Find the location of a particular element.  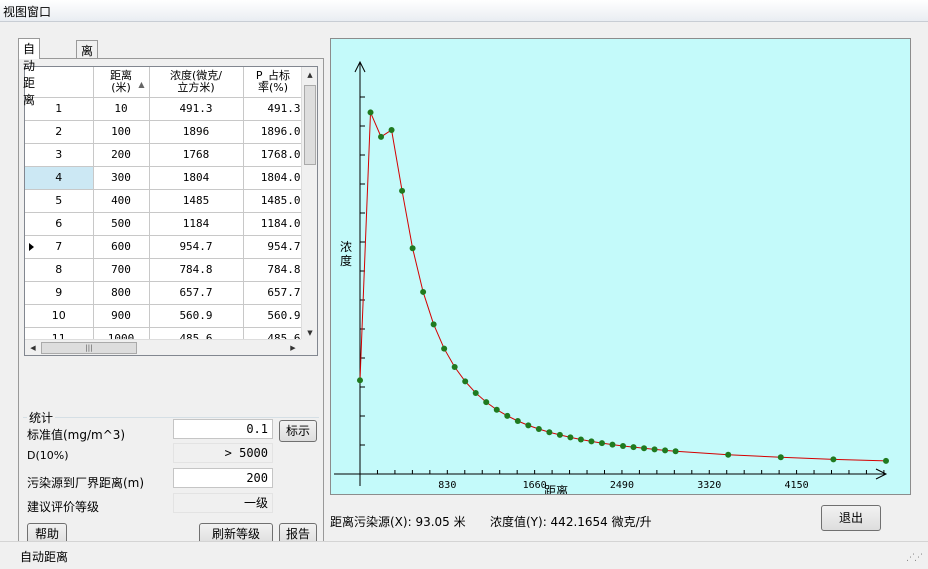

table-row: 9 800 657.7 657.7 is located at coordinates (164, 293).